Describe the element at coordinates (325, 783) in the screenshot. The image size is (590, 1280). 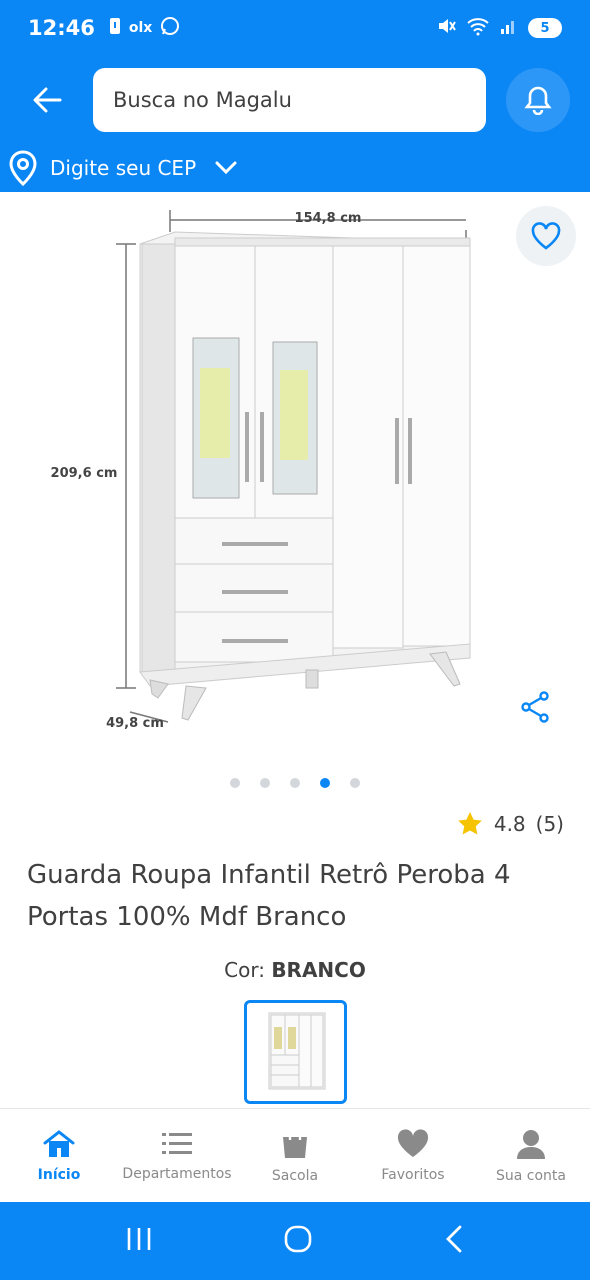
I see `carousel-dot-active` at that location.